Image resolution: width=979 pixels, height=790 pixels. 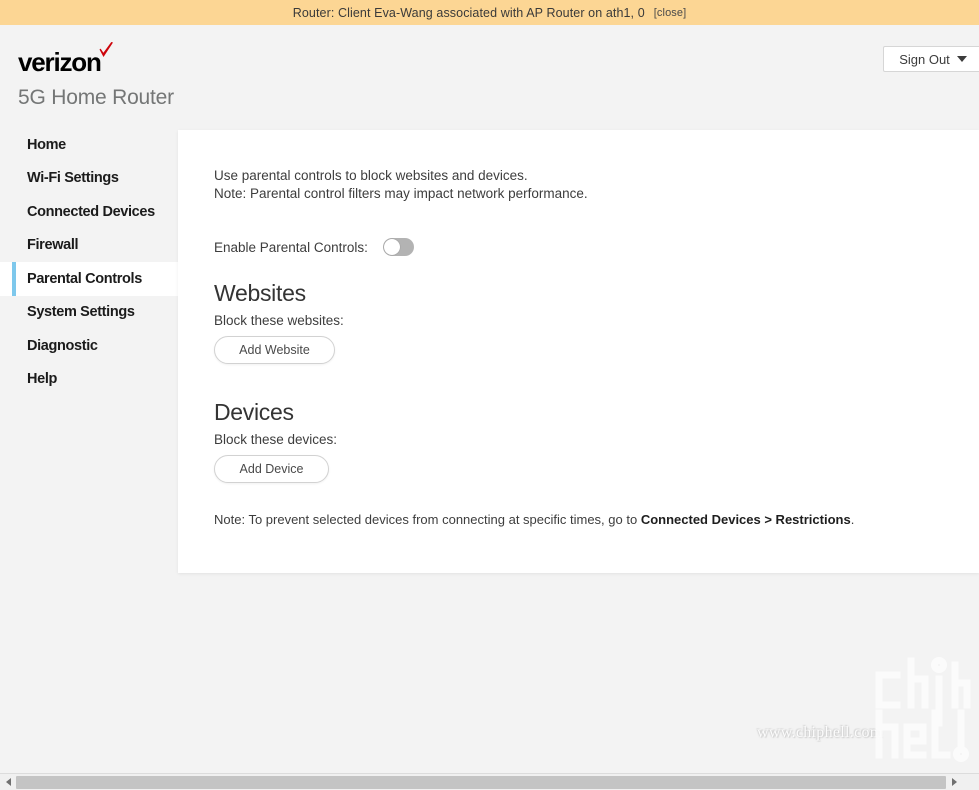 What do you see at coordinates (53, 245) in the screenshot?
I see `sidebar-item-label: Firewall` at bounding box center [53, 245].